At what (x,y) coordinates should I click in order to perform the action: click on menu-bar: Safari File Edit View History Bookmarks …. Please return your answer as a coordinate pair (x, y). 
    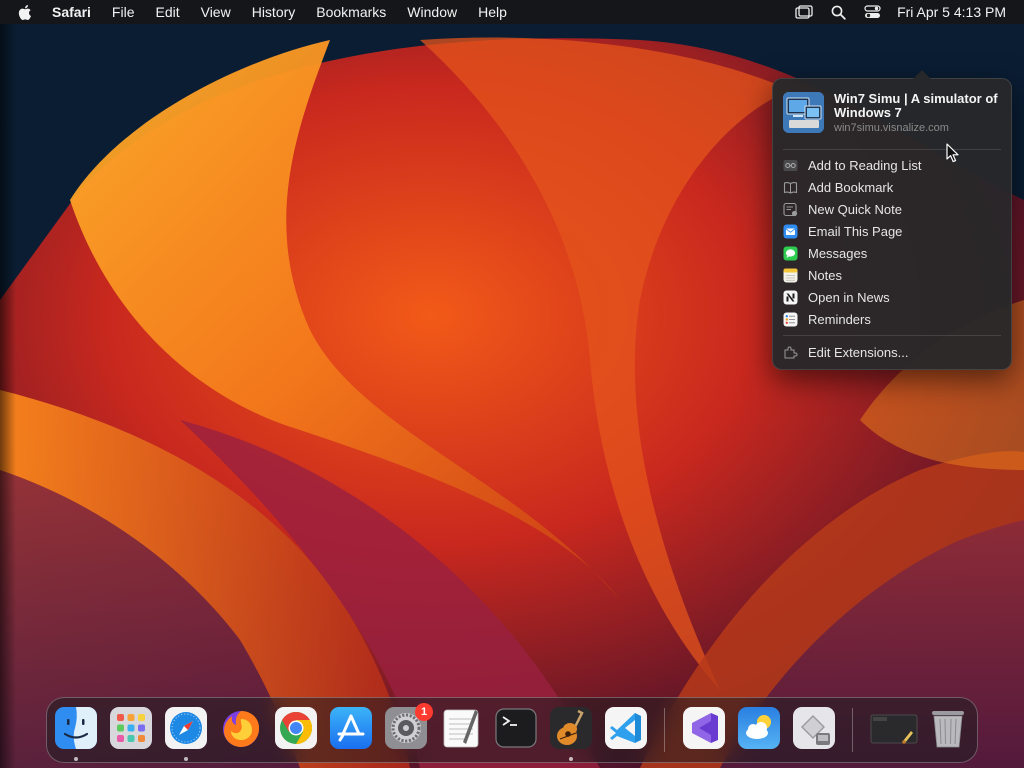
    Looking at the image, I should click on (512, 12).